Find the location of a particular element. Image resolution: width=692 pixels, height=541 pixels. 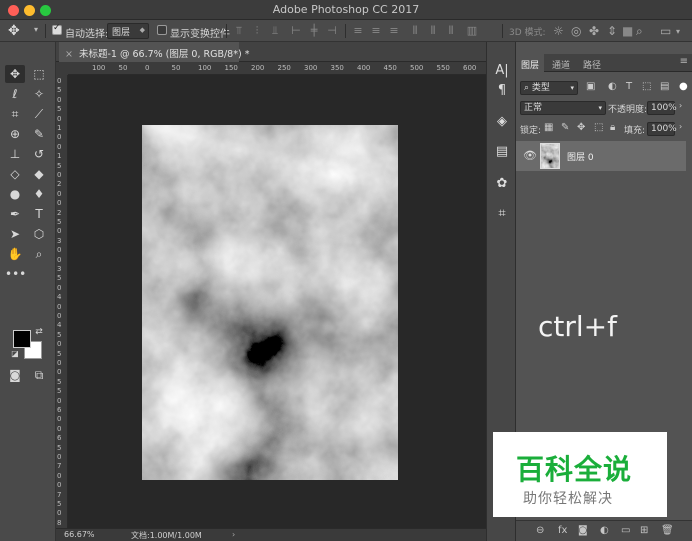

paint-bucket-tool-icon: ◆ is located at coordinates (39, 174).